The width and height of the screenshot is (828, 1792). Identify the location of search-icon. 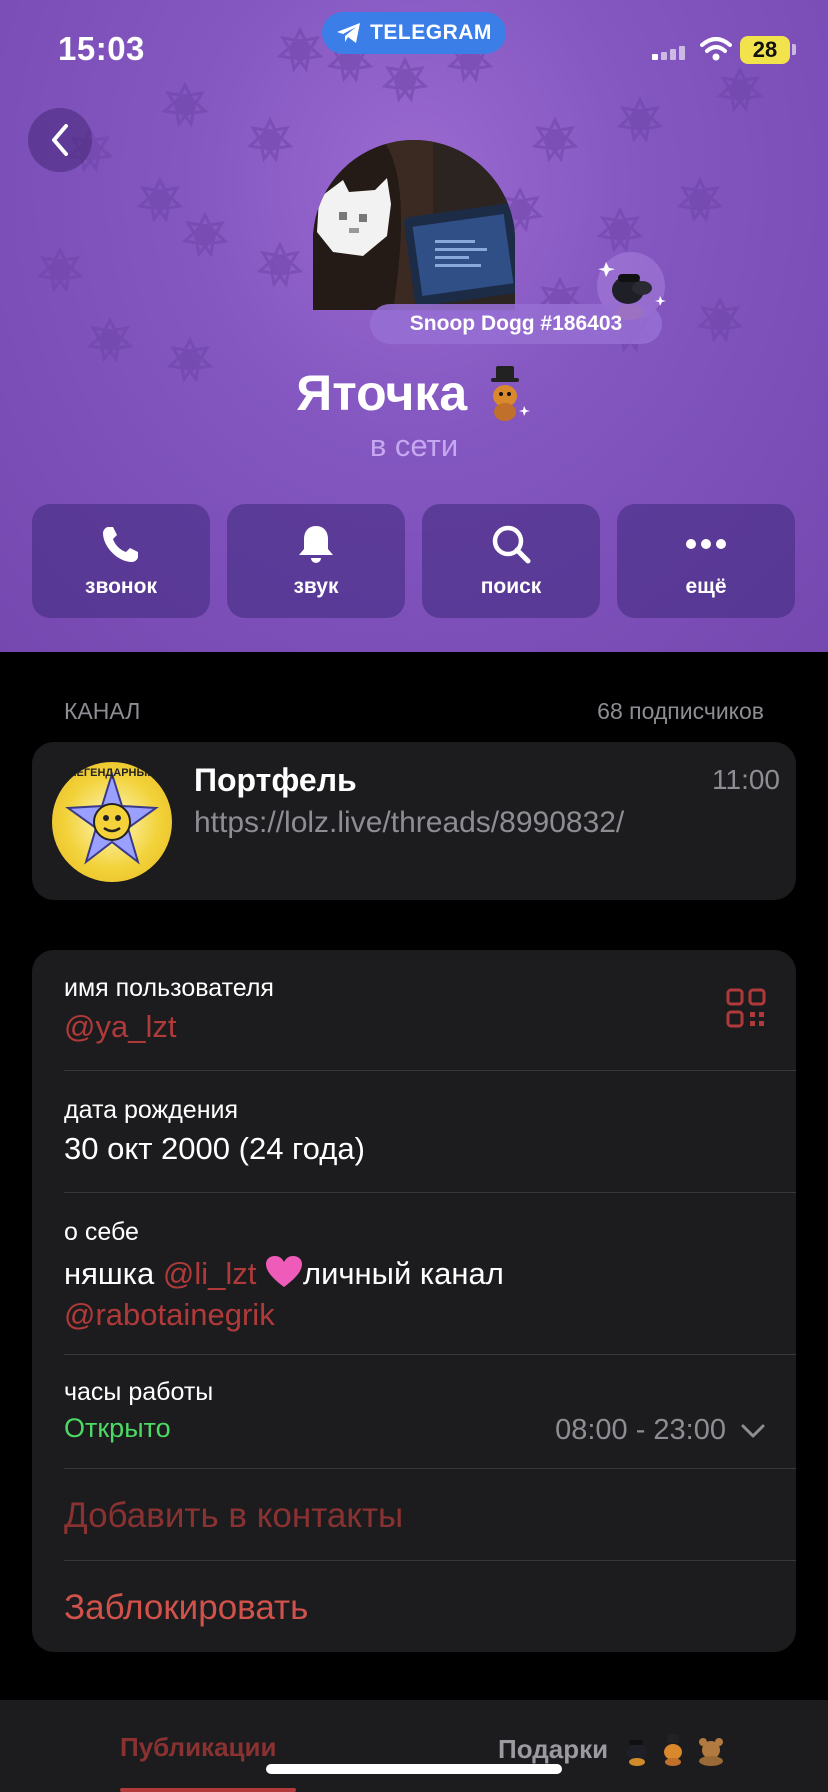
(511, 544).